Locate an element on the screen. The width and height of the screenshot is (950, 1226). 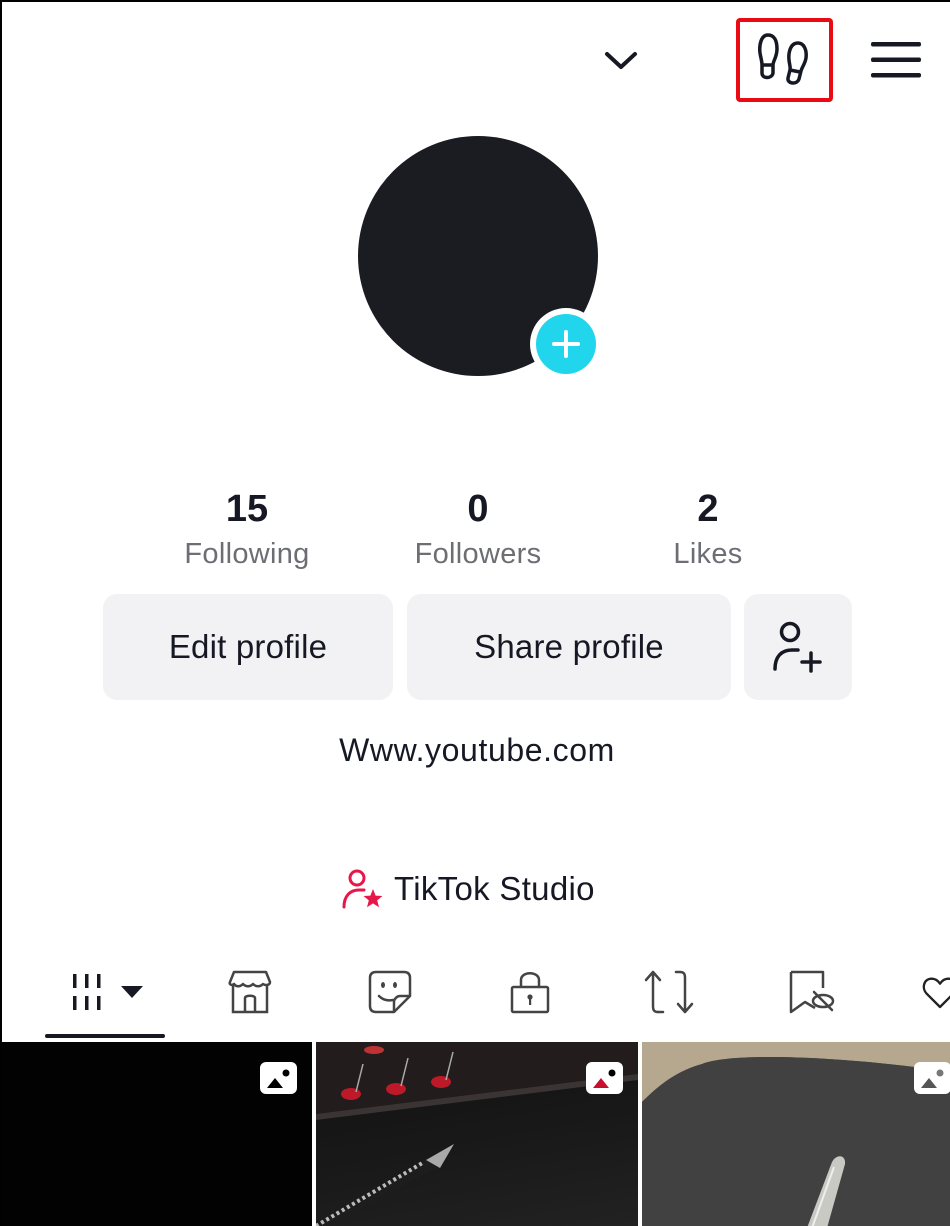
add-avatar-button is located at coordinates (566, 344).